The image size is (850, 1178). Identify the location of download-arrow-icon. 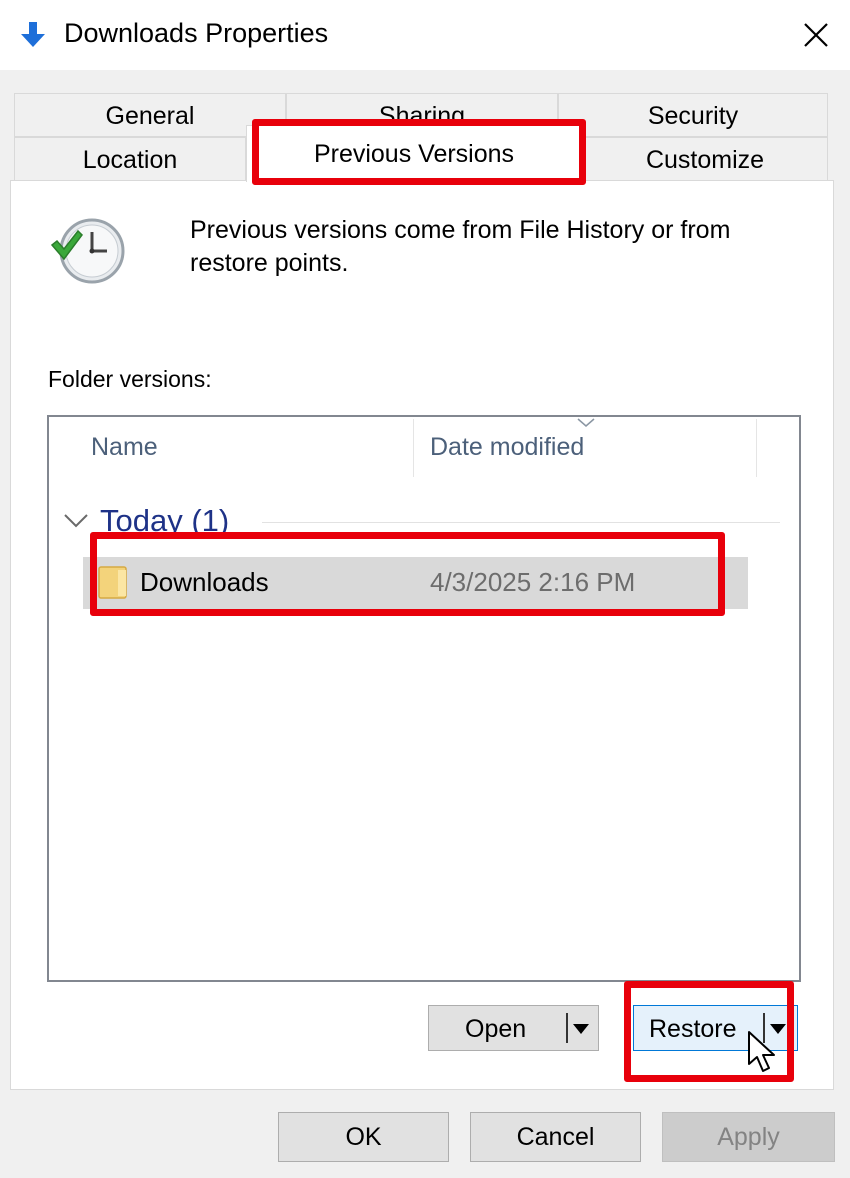
(33, 34).